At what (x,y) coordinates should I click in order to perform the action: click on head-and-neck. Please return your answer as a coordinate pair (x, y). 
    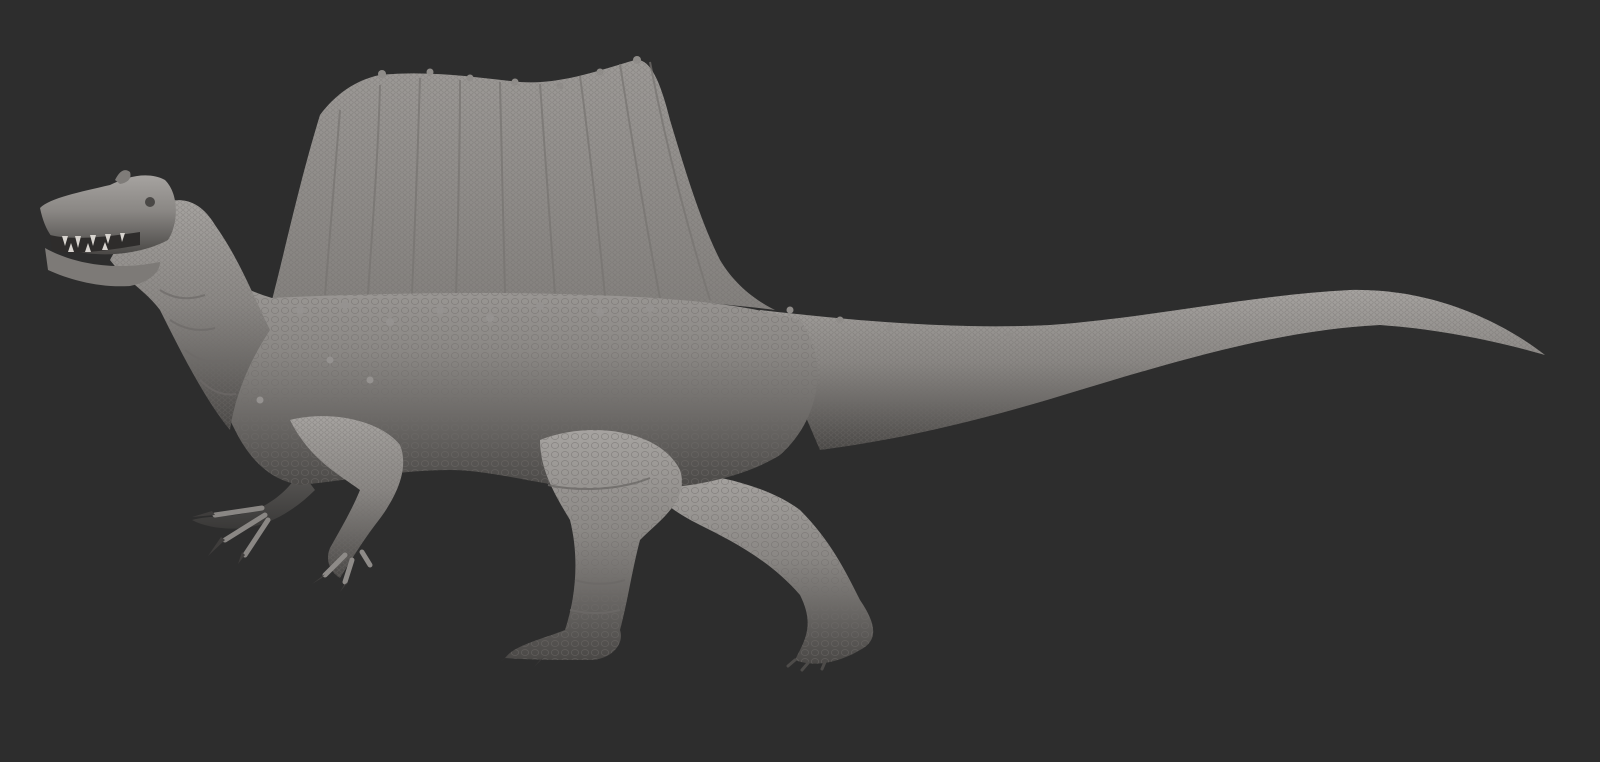
    Looking at the image, I should click on (155, 300).